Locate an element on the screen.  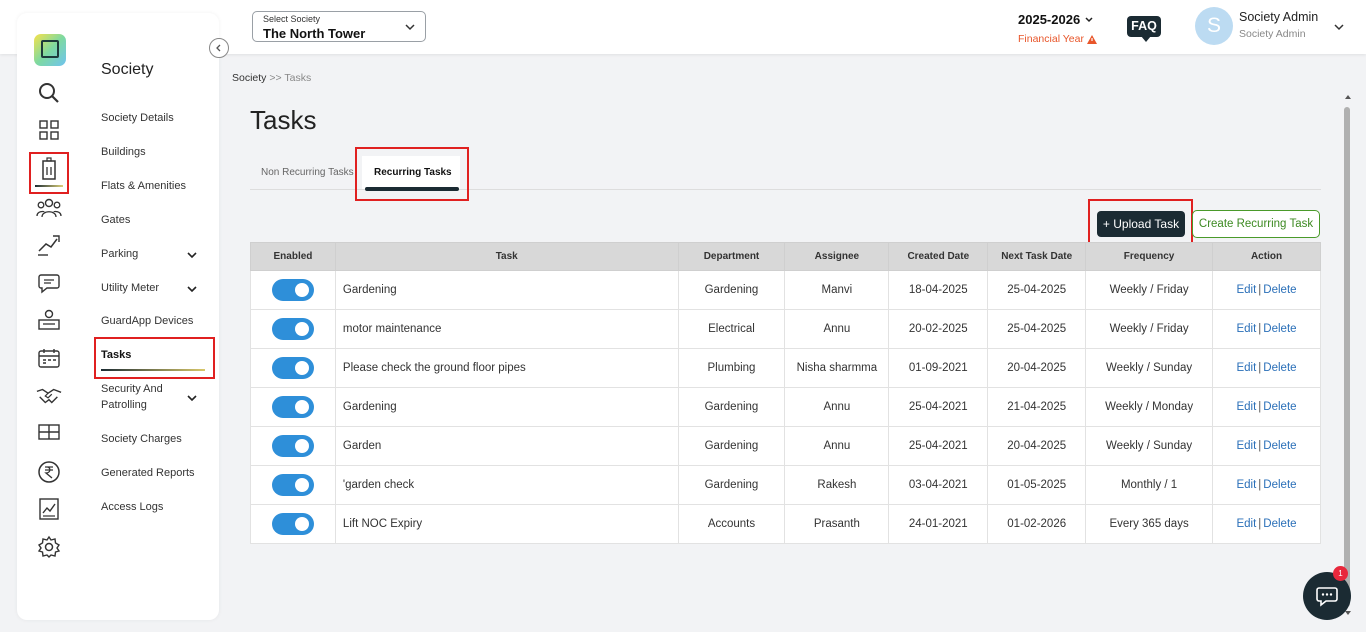
society-select-label: Select Society is located at coordinates (292, 19).